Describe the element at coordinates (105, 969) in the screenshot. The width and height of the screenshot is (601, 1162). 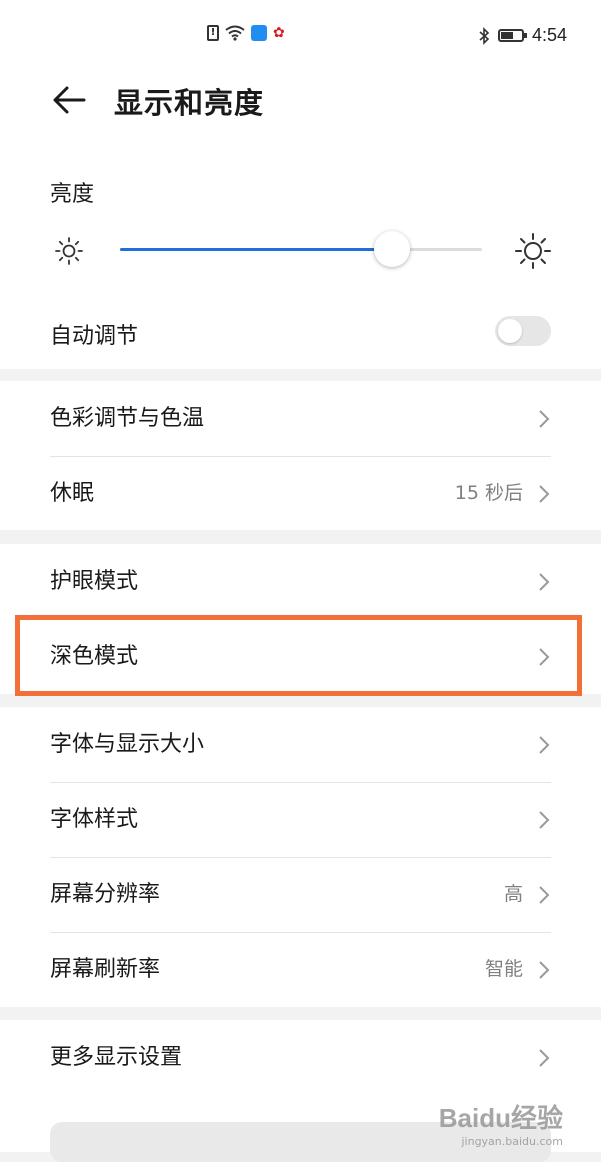
I see `row-label: 屏幕刷新率` at that location.